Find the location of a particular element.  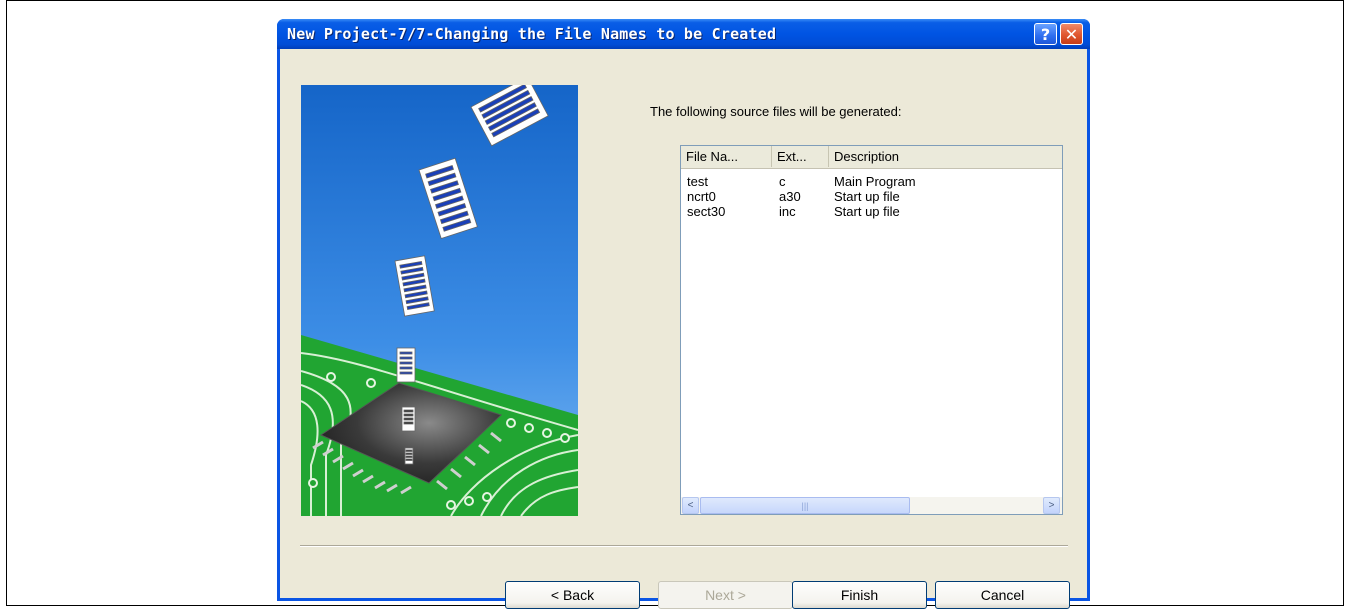

file-ext-cell: inc is located at coordinates (787, 211).